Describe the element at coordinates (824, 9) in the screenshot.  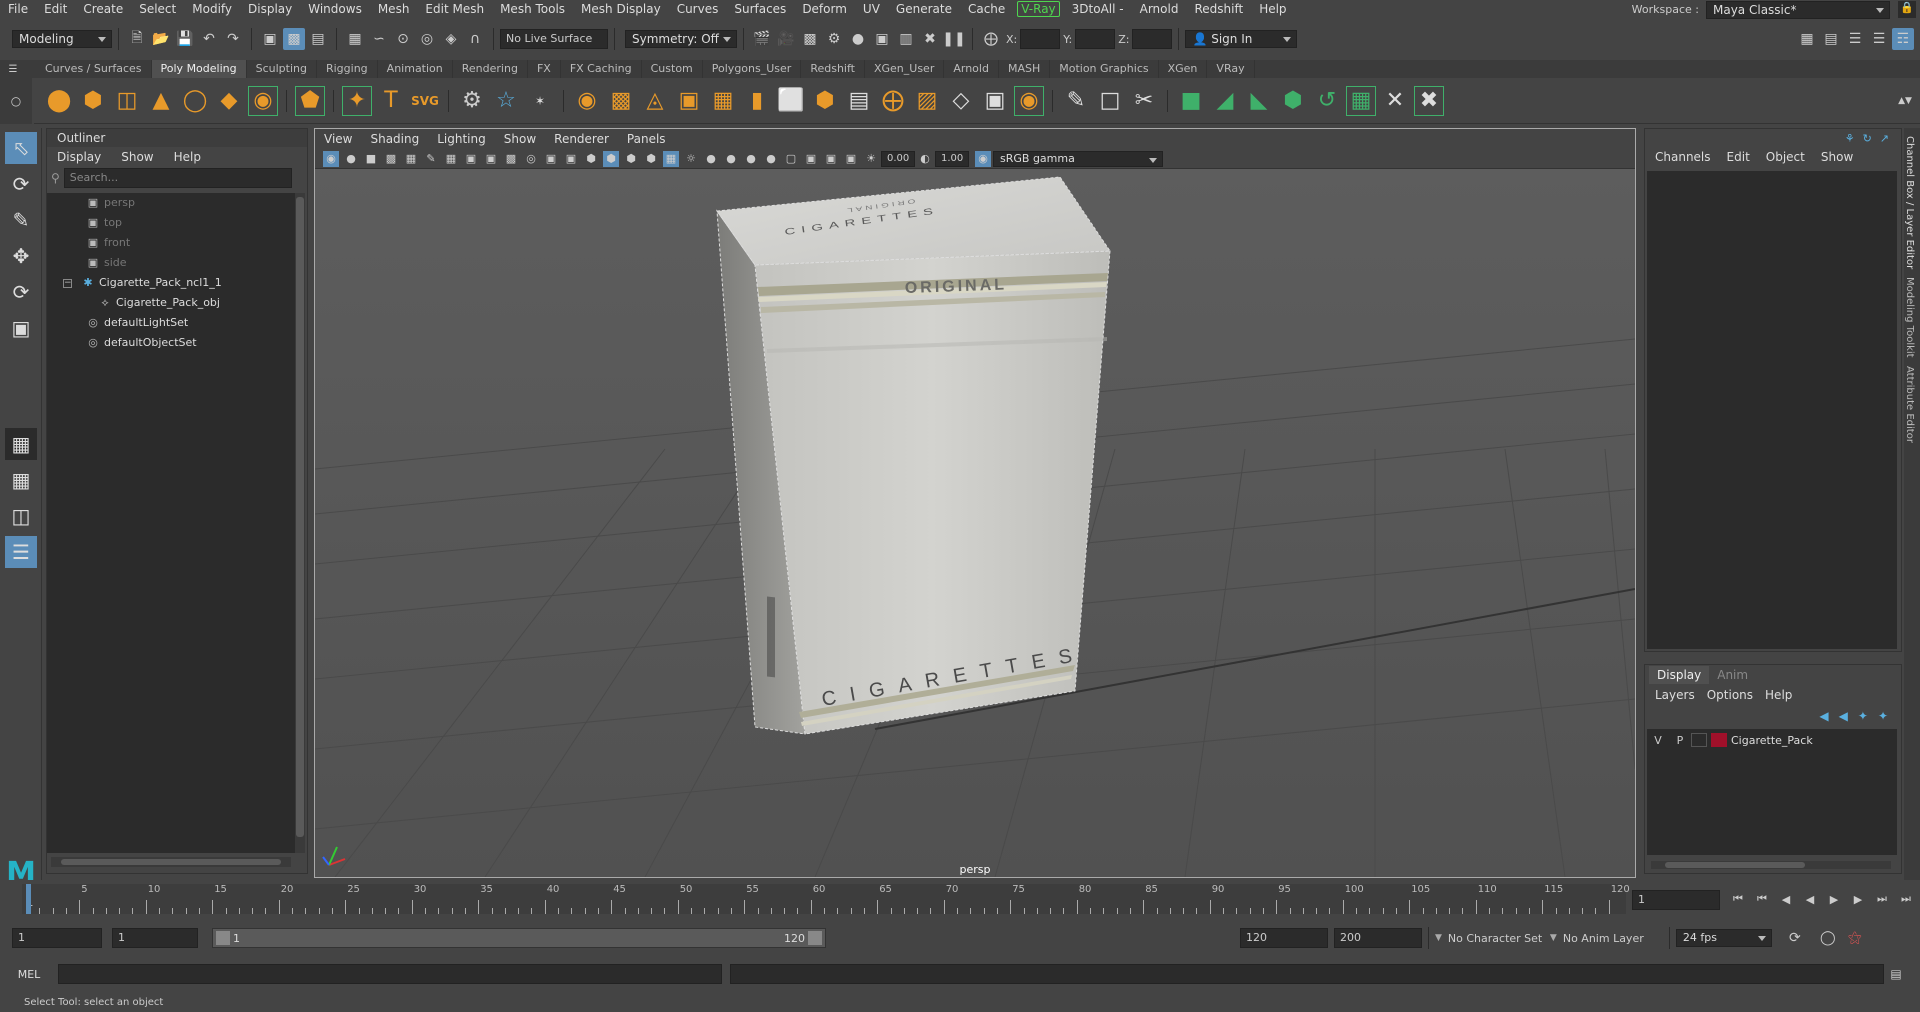
I see `menu-deform: Deform` at that location.